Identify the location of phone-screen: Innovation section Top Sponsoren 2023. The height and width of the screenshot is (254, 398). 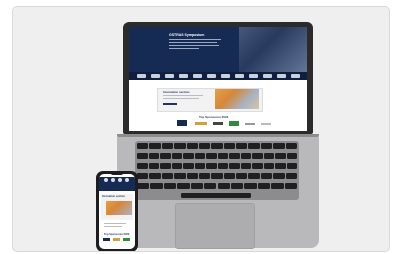
(117, 211).